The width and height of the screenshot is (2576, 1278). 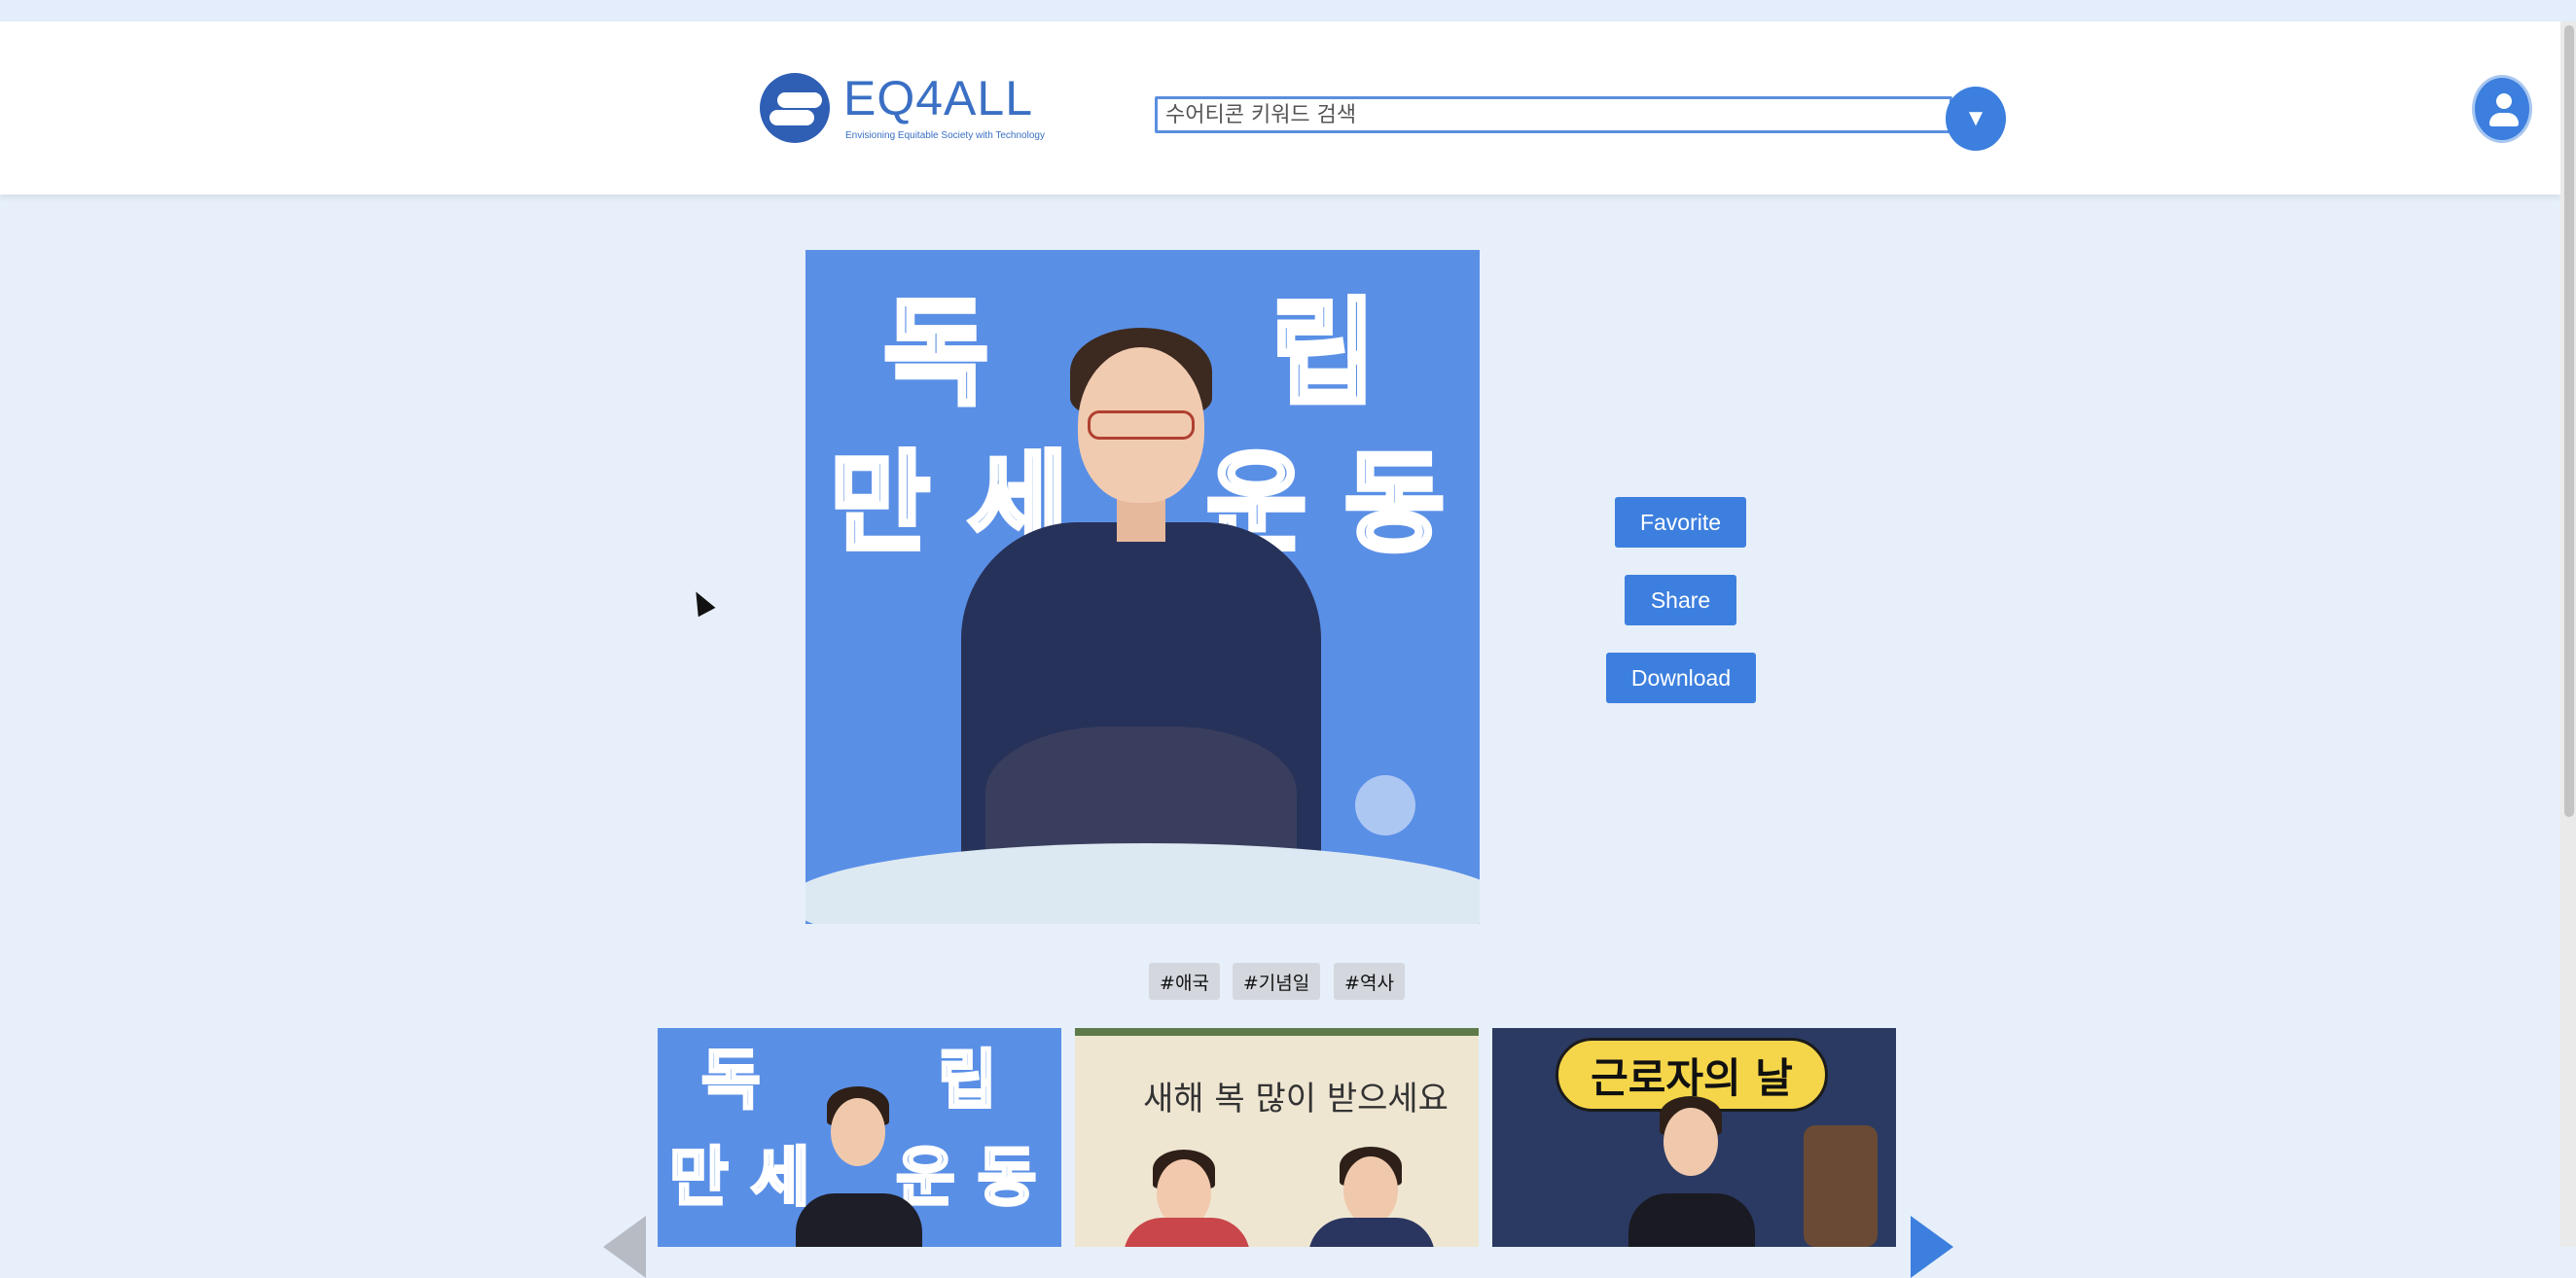 What do you see at coordinates (1184, 981) in the screenshot?
I see `tag-chip: #애국` at bounding box center [1184, 981].